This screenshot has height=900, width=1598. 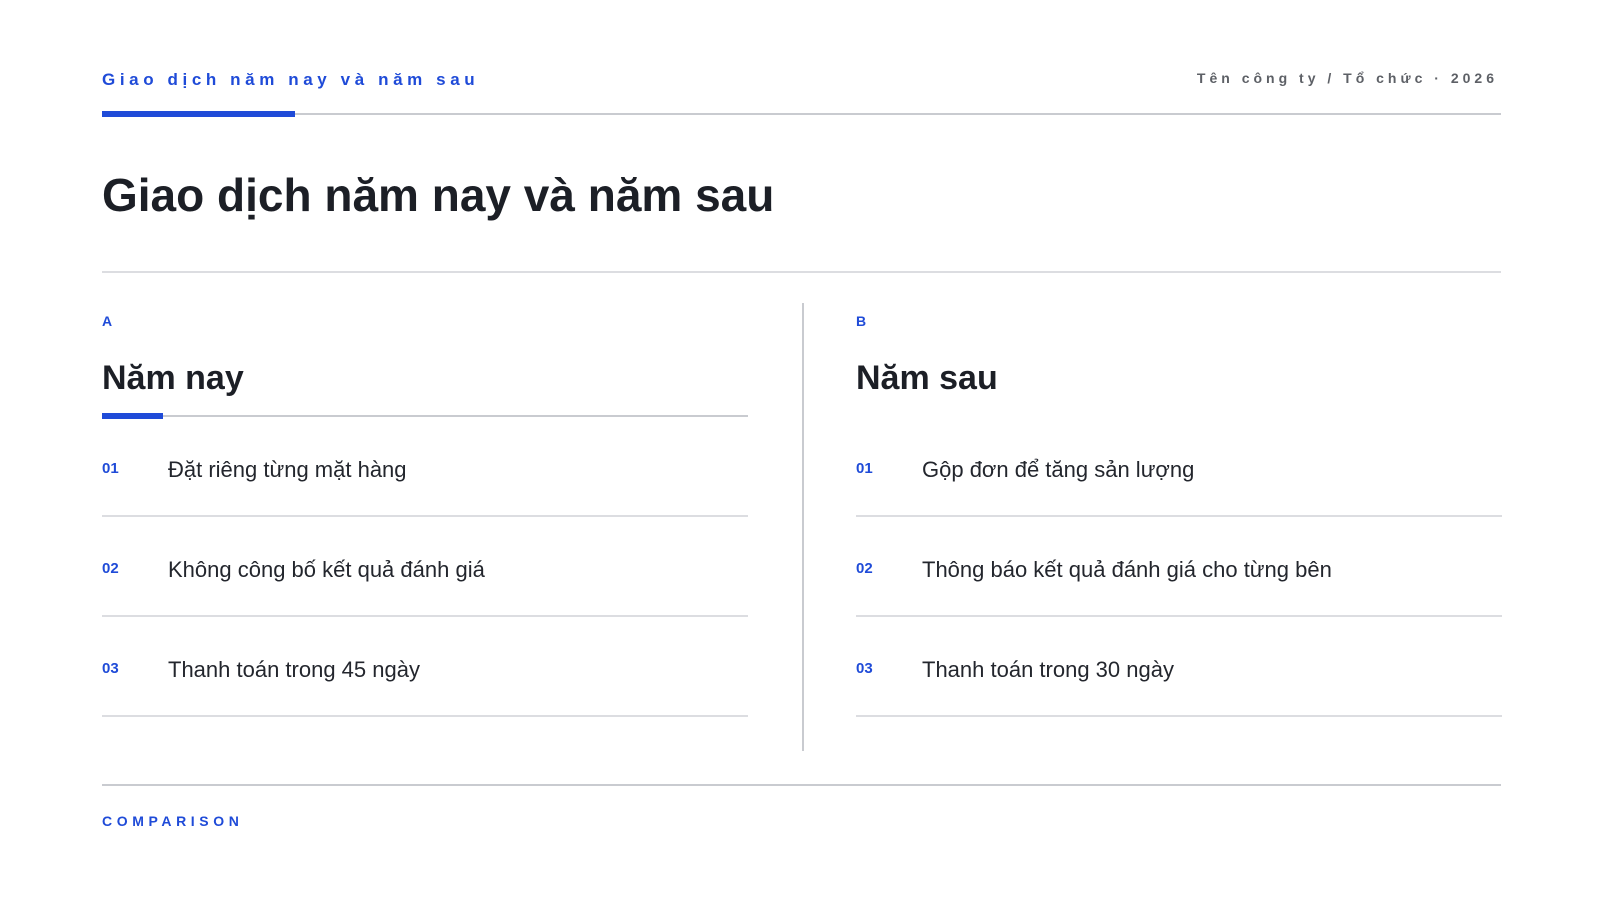 I want to click on title-divider, so click(x=801, y=272).